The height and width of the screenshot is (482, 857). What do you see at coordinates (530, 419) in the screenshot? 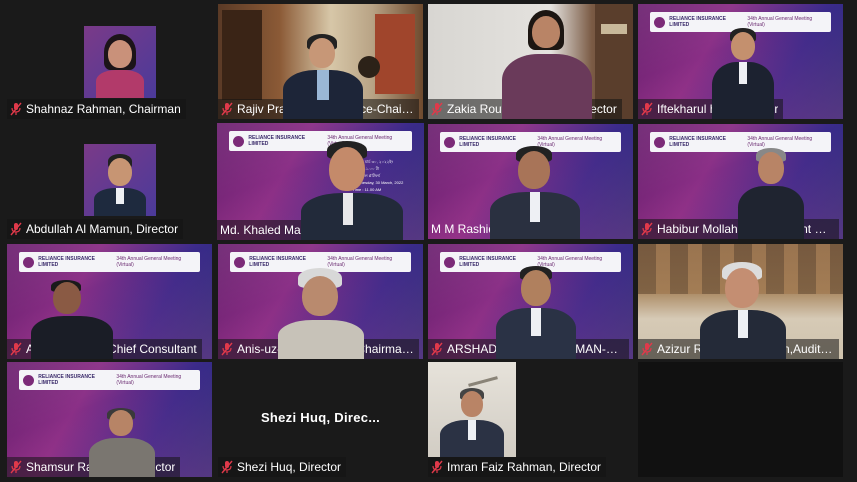
I see `video-tile-imran-faiz-rahman: Imran Faiz Rahman, Director` at bounding box center [530, 419].